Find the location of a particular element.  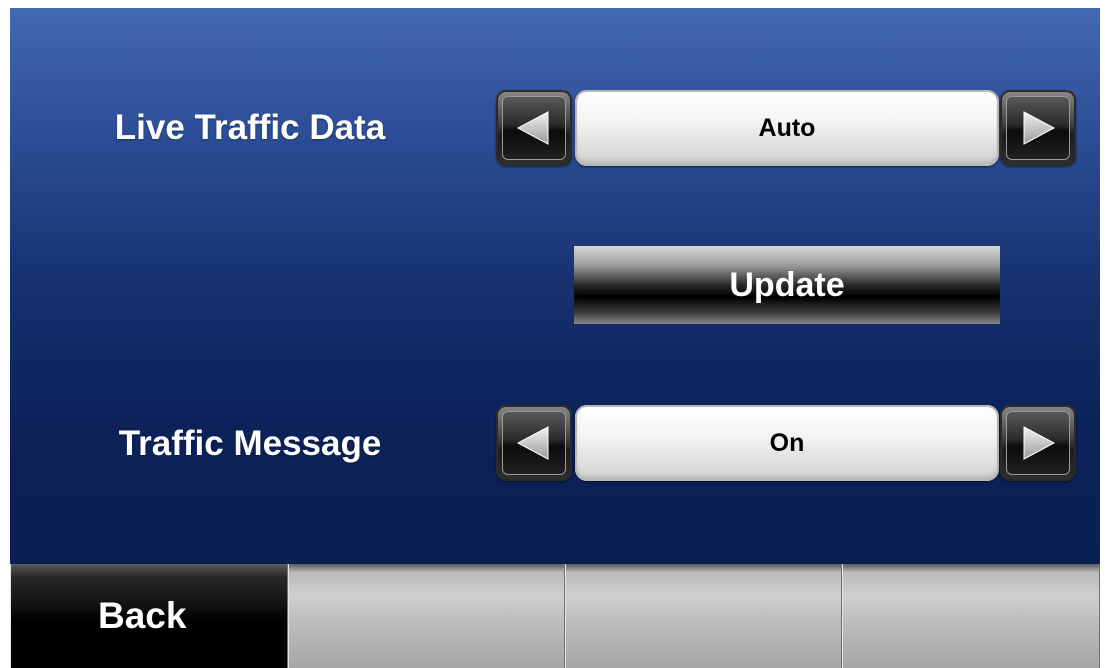

back-button: Back is located at coordinates (149, 616).